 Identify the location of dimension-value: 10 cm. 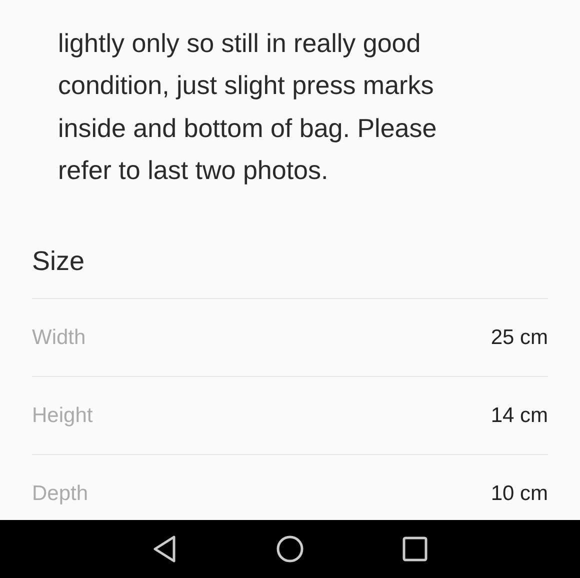
(519, 494).